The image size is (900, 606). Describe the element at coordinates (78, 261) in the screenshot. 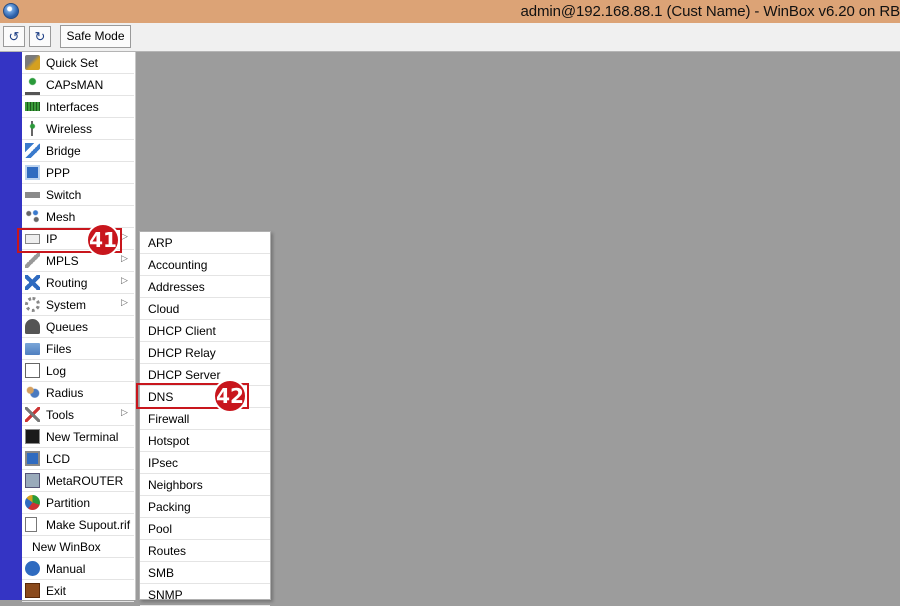

I see `menu-item-mpls: MPLS ▷` at that location.